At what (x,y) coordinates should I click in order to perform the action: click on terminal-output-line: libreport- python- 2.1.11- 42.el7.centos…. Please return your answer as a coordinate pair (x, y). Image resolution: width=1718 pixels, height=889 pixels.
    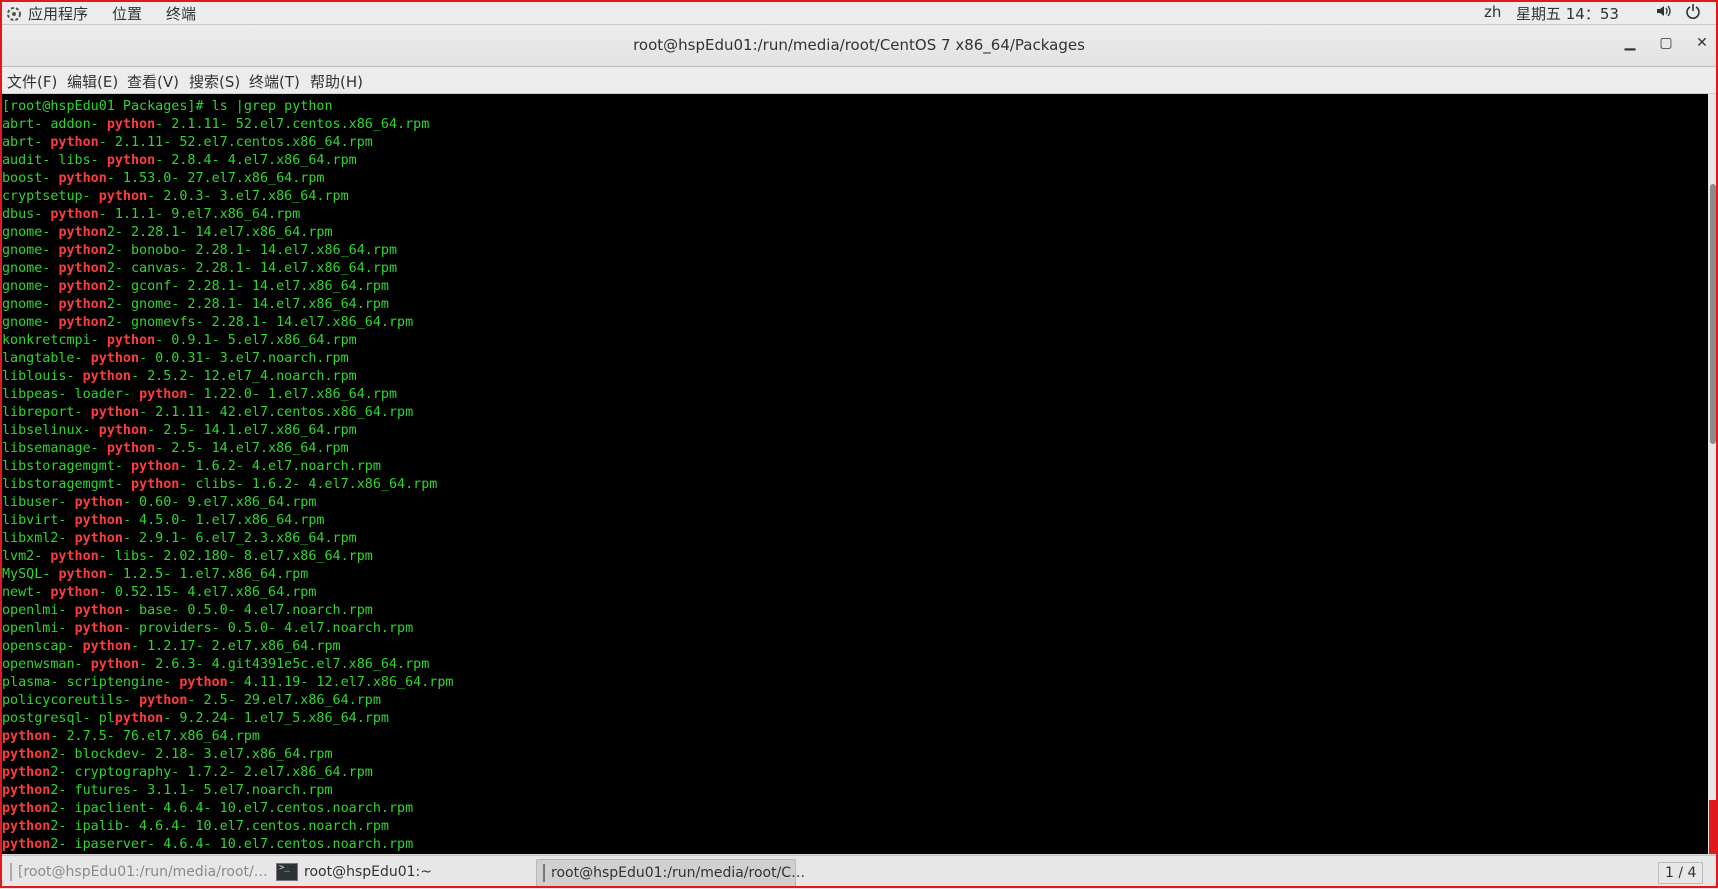
    Looking at the image, I should click on (227, 413).